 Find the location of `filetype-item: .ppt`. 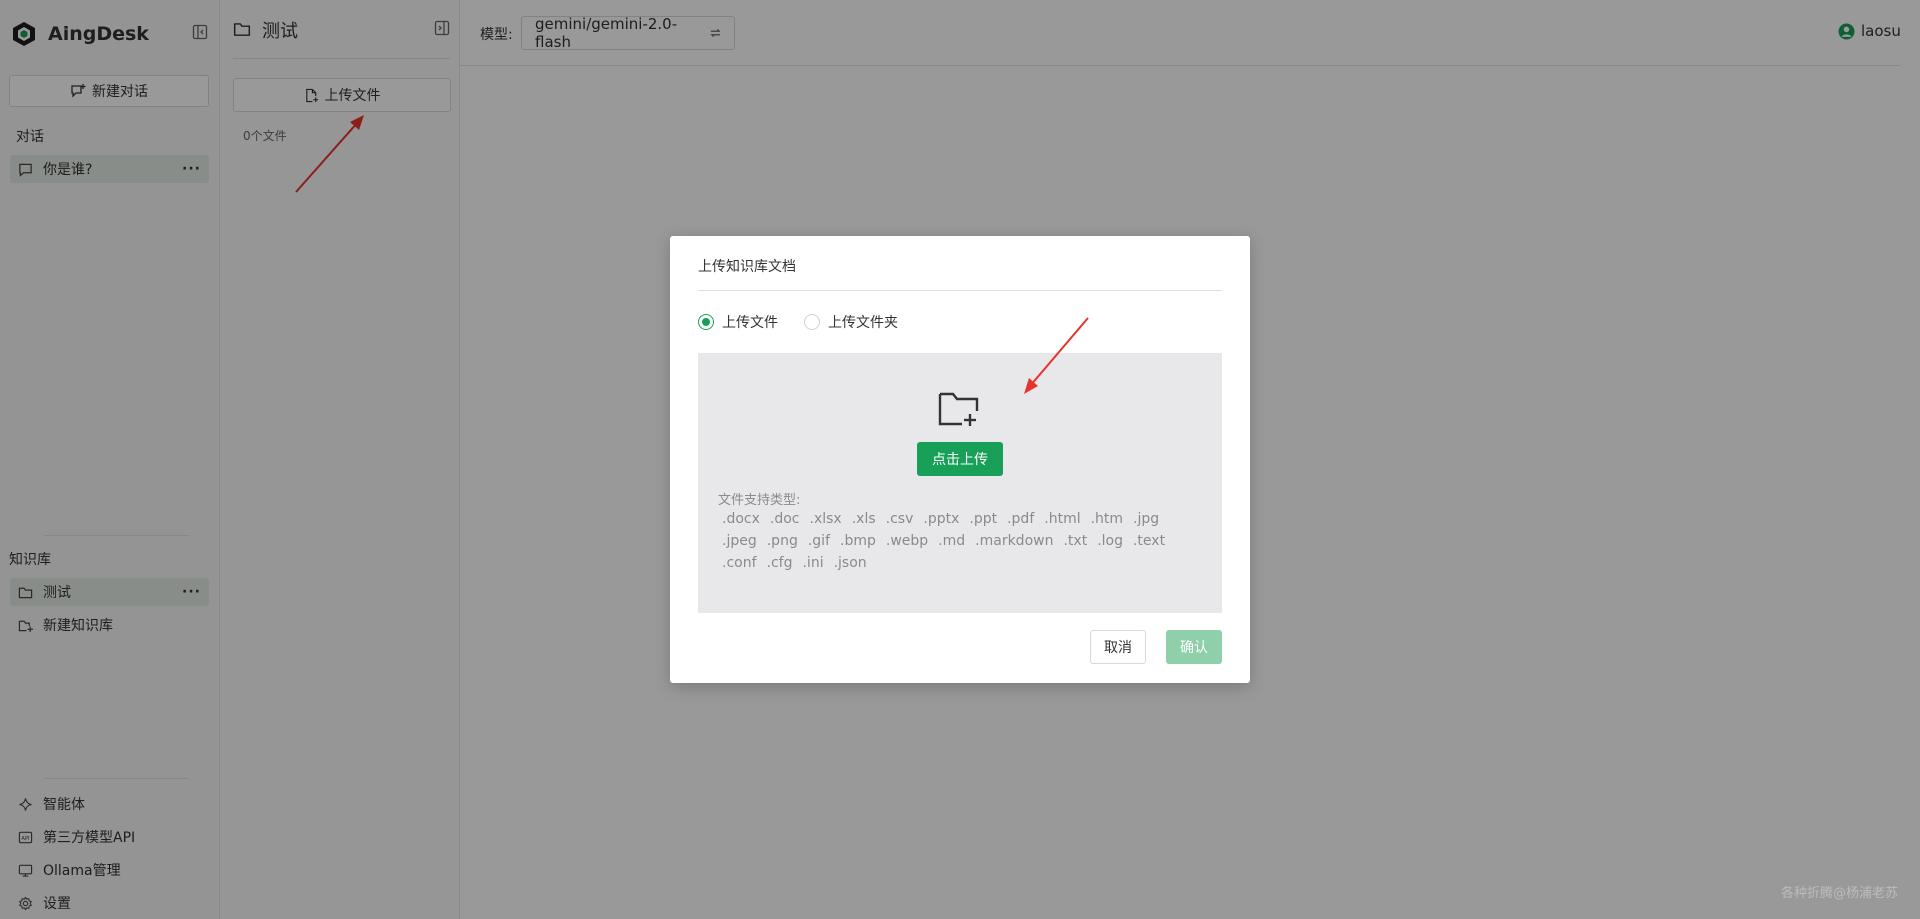

filetype-item: .ppt is located at coordinates (983, 519).